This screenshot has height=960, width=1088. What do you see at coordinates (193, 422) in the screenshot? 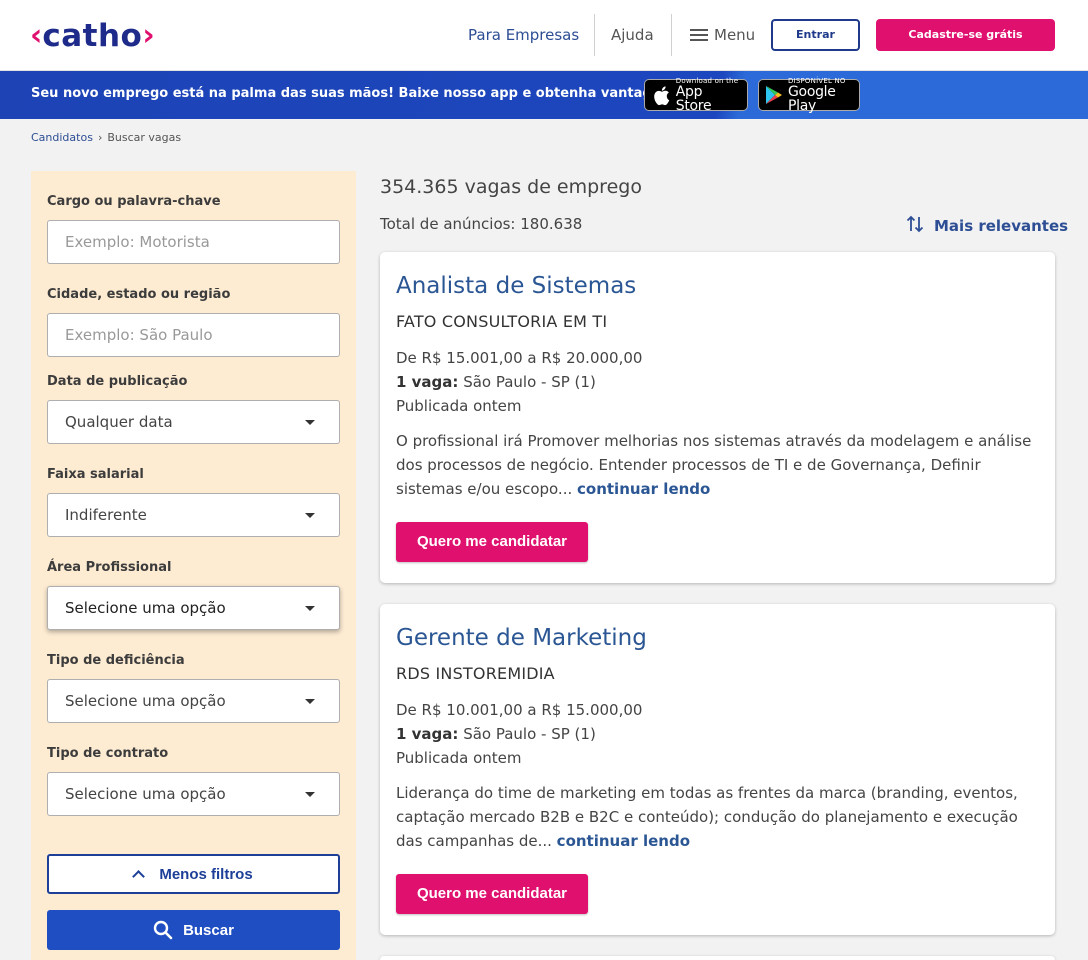
I see `data-publicacao-select: Qualquer data` at bounding box center [193, 422].